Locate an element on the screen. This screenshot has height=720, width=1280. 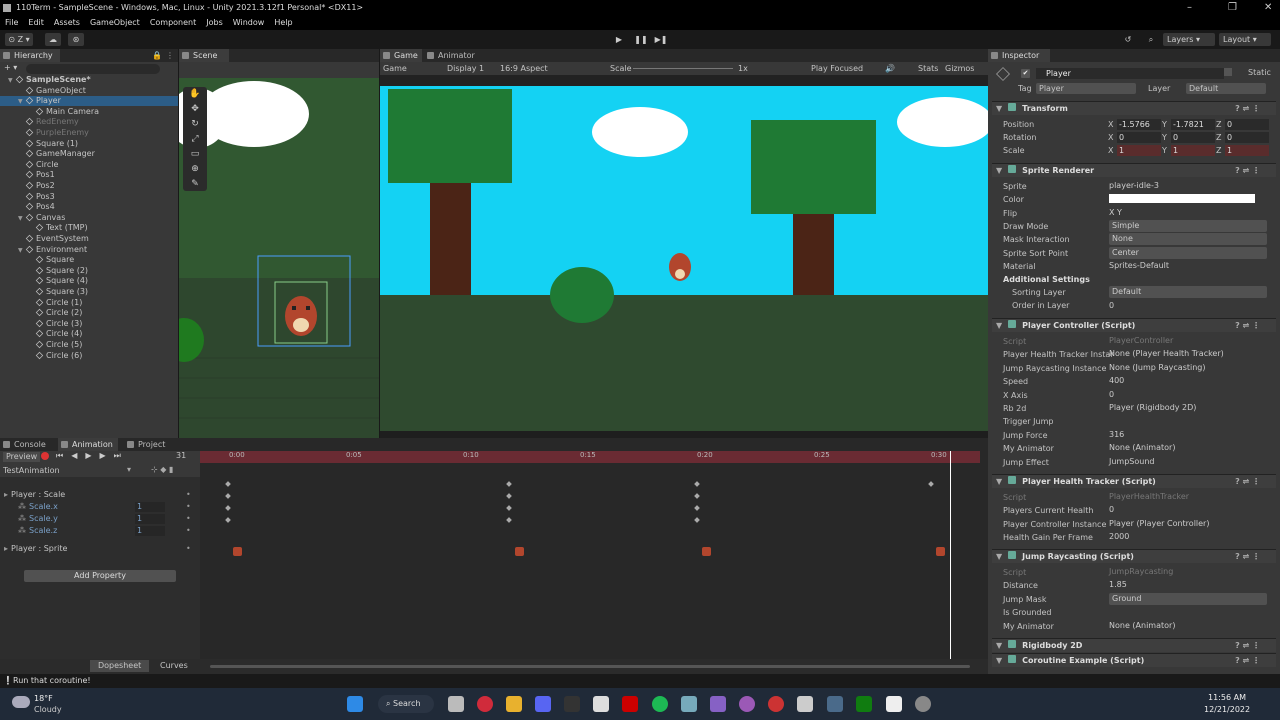
hierarchy-item: Main Camera is located at coordinates (89, 112).